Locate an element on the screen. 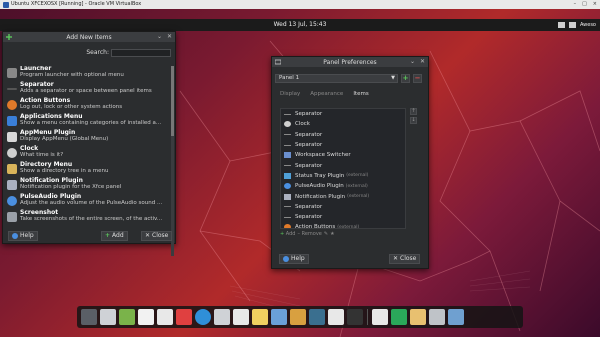 Image resolution: width=600 pixels, height=337 pixels. folder-icon is located at coordinates (336, 317).